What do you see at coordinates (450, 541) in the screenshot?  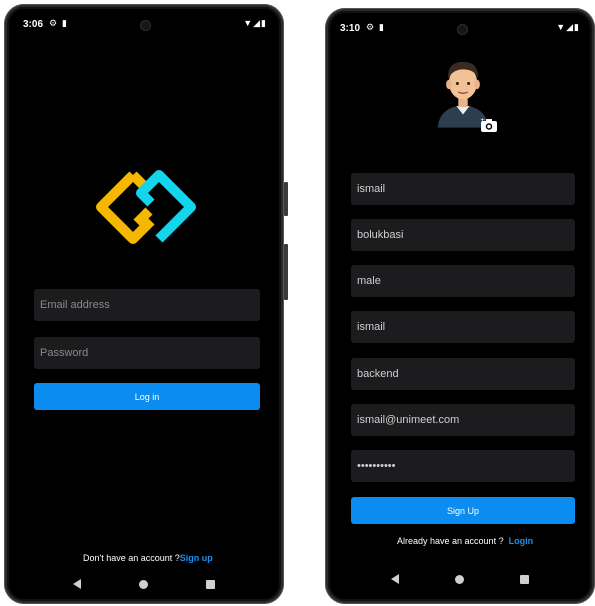 I see `login-prompt-text: Already have an account ?` at bounding box center [450, 541].